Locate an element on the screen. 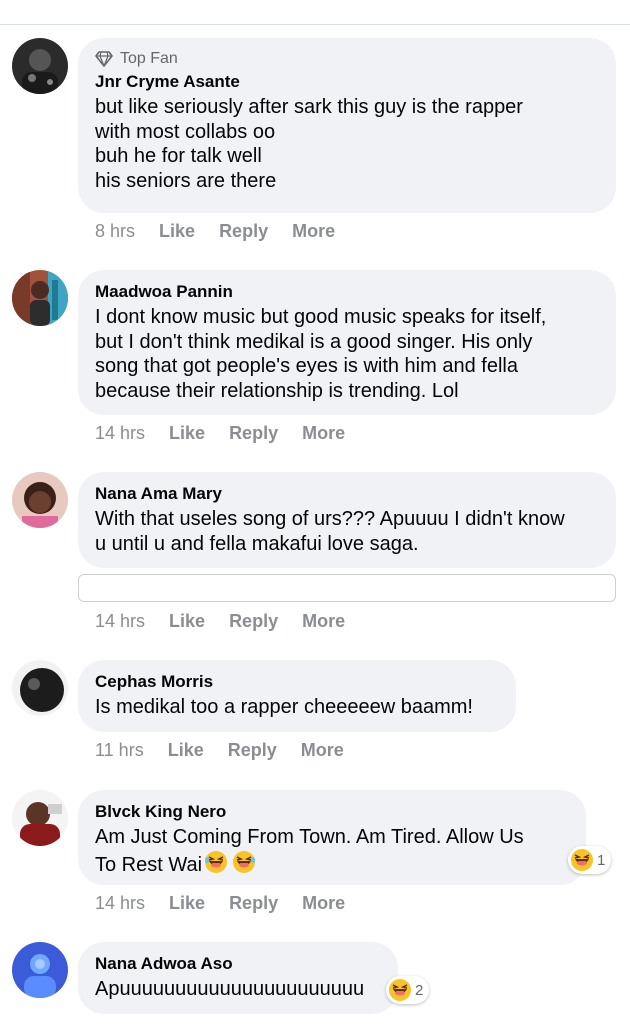 The width and height of the screenshot is (630, 1025). top-divider is located at coordinates (315, 24).